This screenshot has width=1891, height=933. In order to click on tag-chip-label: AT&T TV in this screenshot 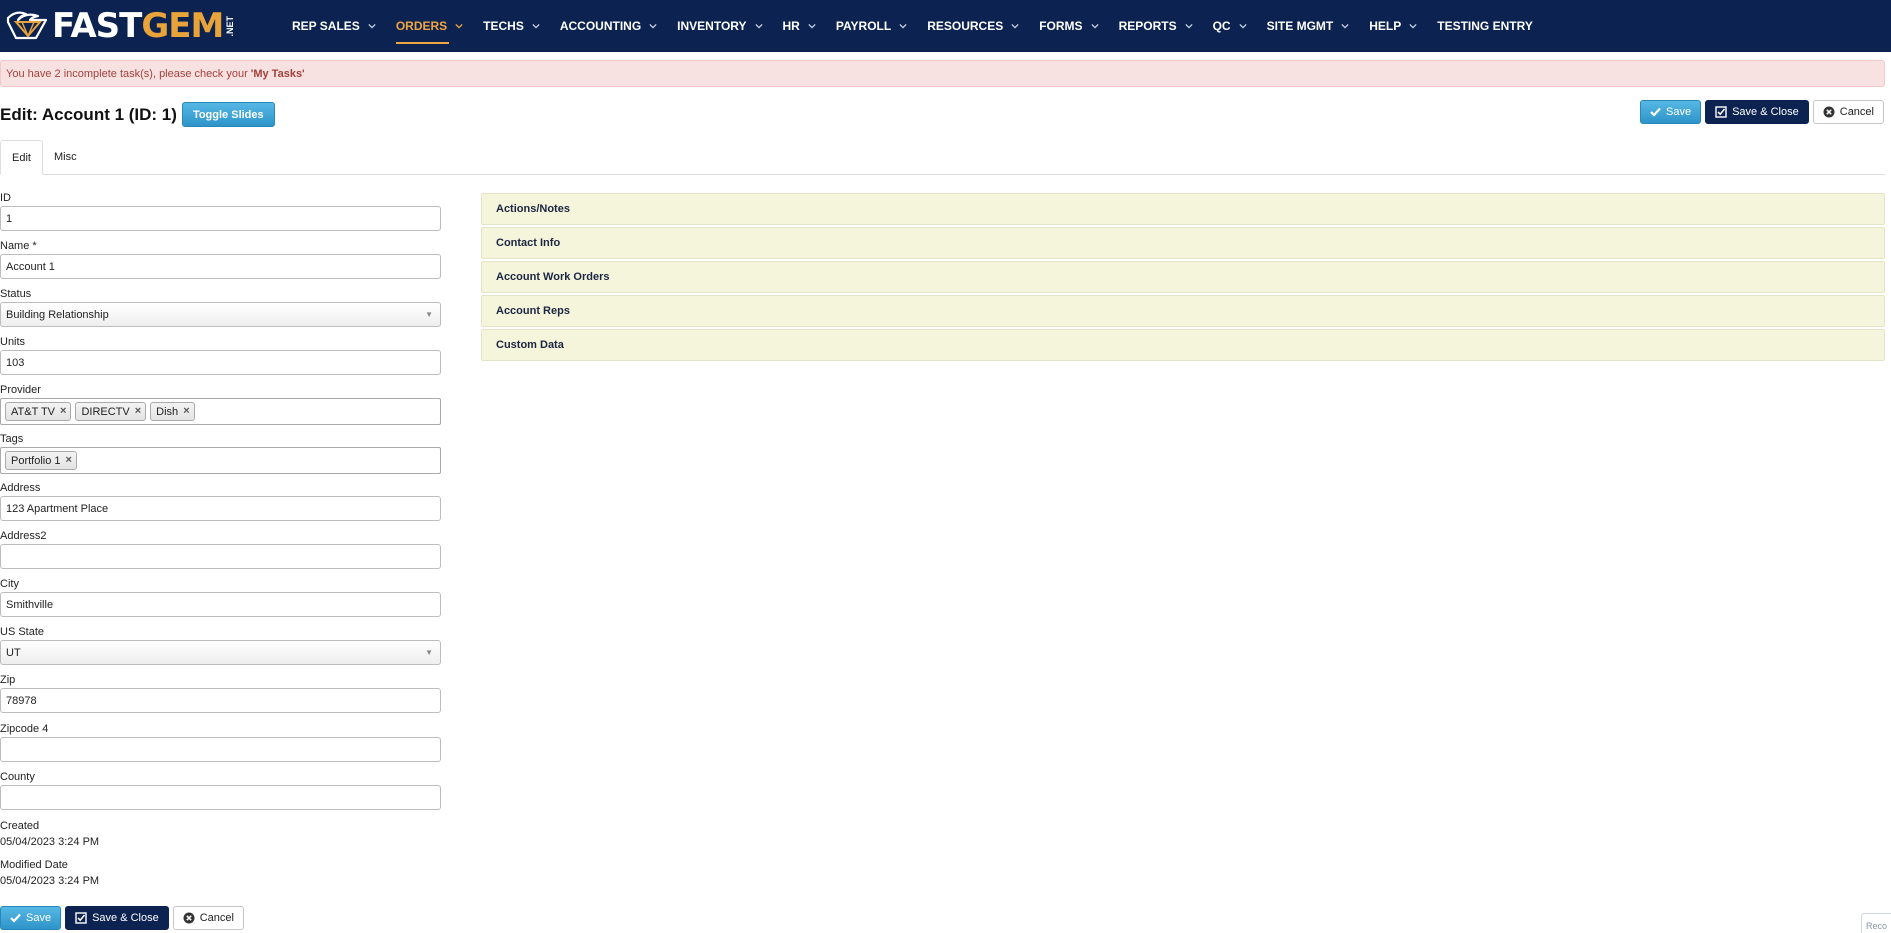, I will do `click(33, 411)`.